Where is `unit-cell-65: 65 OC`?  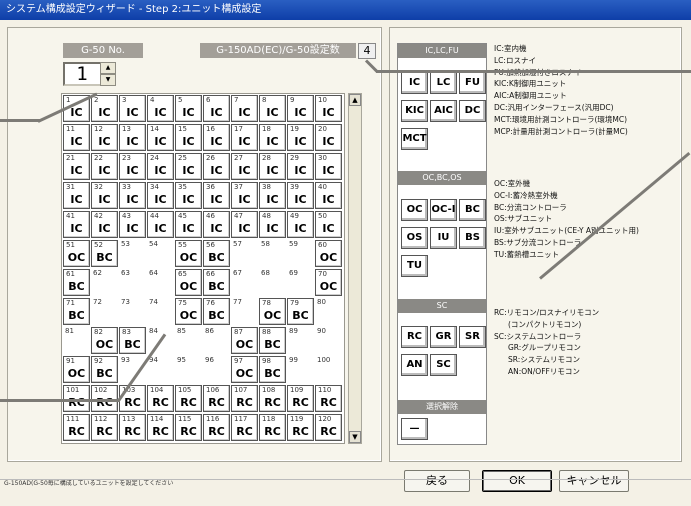
unit-cell-65: 65 OC is located at coordinates (188, 282).